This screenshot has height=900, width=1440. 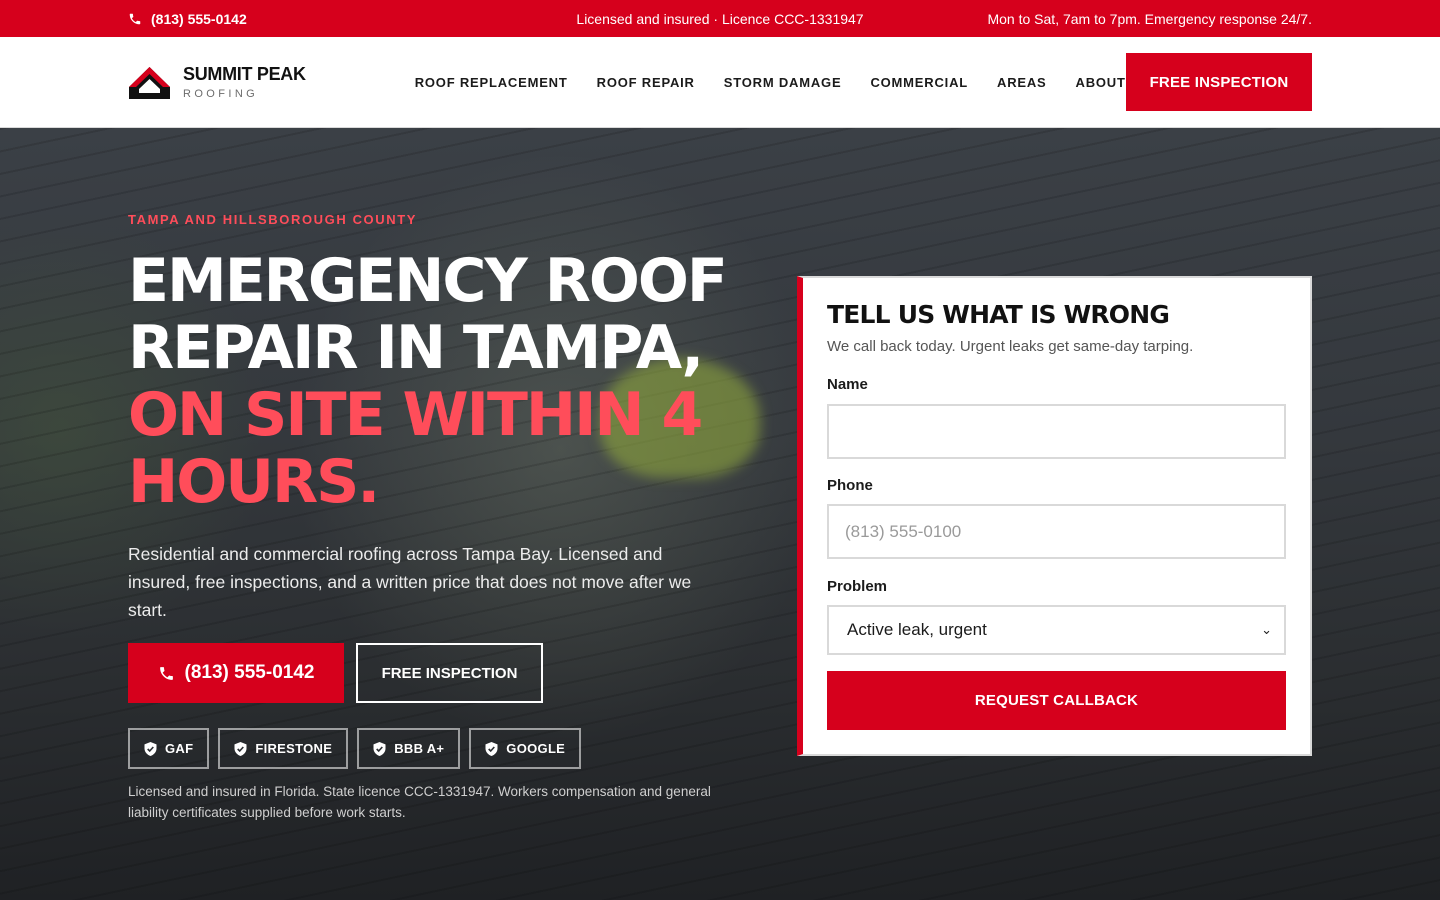 What do you see at coordinates (415, 448) in the screenshot?
I see `headline-accent: ON SITE WITHIN 4 HOURS.` at bounding box center [415, 448].